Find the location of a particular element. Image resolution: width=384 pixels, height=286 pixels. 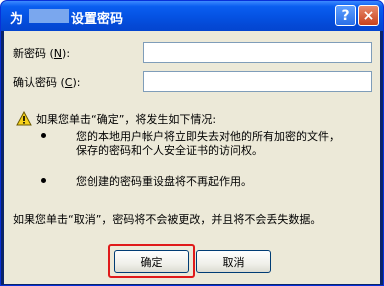

bullet1-line2: 保存的密码和个人安全证书的访问权。 is located at coordinates (169, 150).